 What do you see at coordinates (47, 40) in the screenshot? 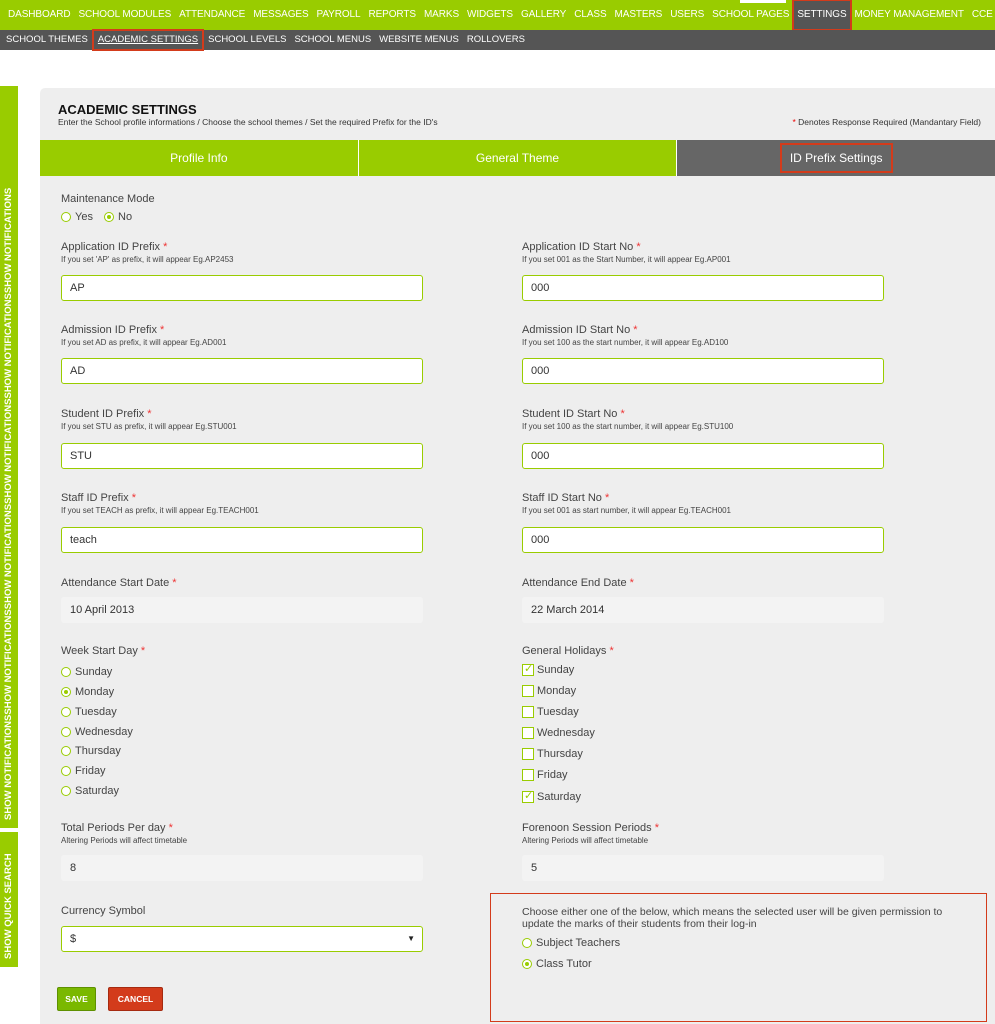
I see `subnav-school-themes: SCHOOL THEMES` at bounding box center [47, 40].